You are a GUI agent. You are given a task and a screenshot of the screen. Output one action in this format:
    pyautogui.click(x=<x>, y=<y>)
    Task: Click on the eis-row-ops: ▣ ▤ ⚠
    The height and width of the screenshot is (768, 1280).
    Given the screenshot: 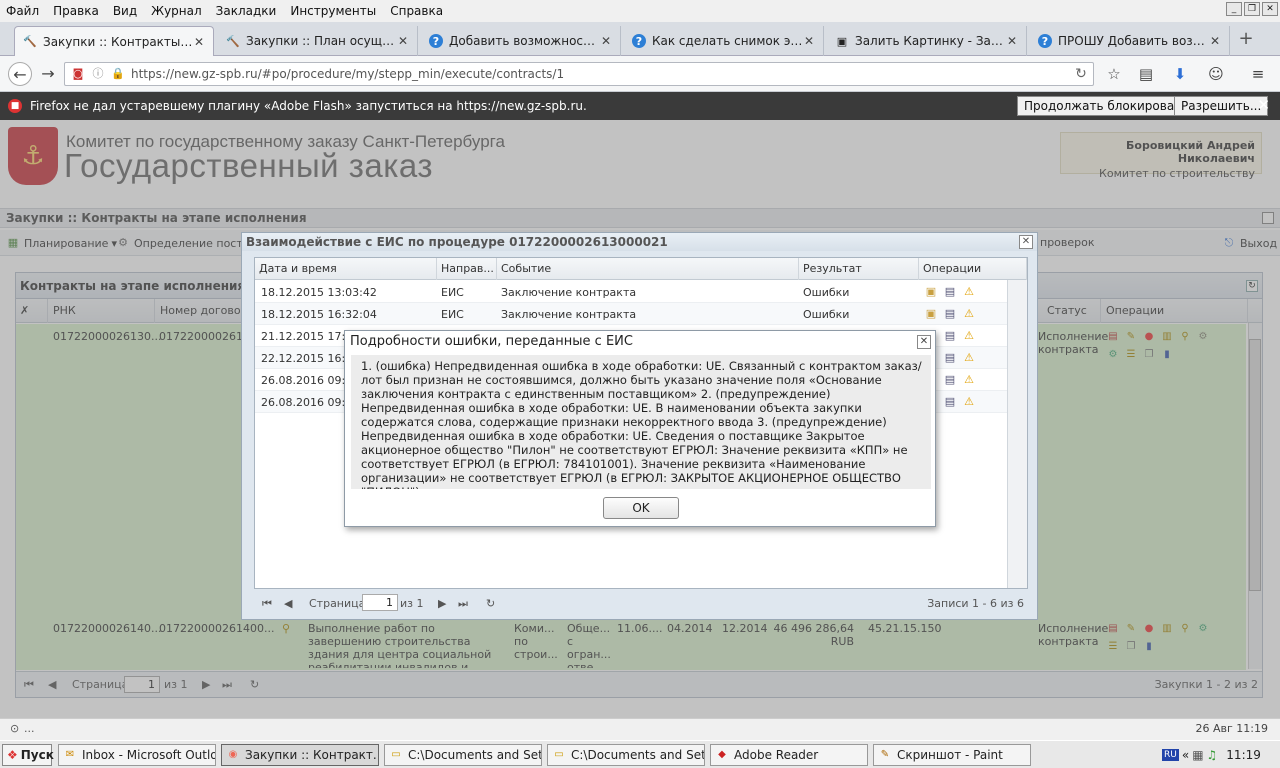 What is the action you would take?
    pyautogui.click(x=950, y=314)
    